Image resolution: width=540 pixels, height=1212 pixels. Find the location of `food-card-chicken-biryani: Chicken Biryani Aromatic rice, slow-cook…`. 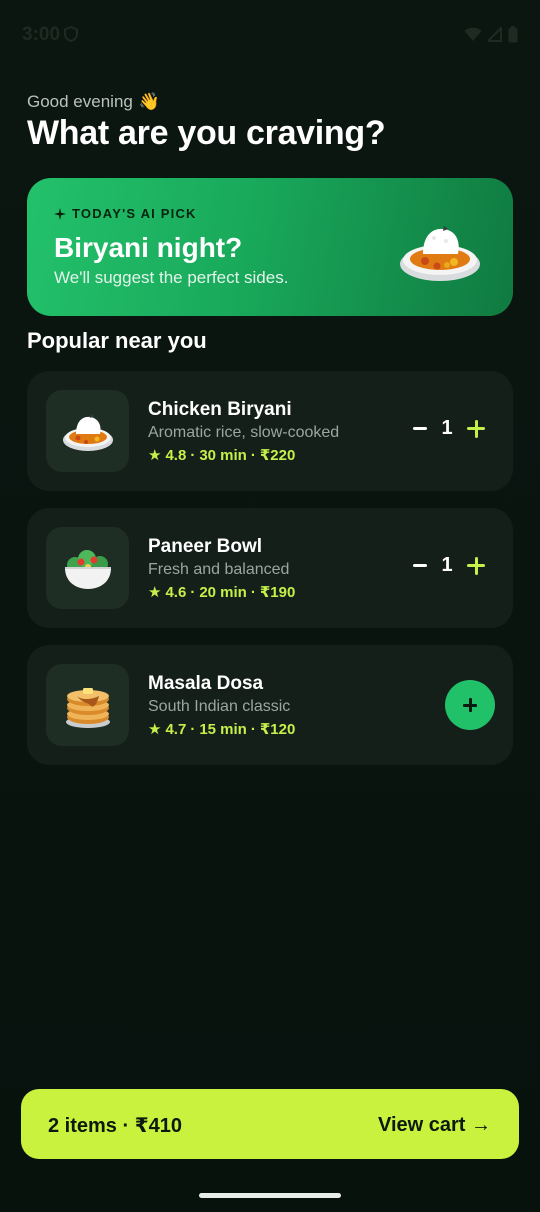

food-card-chicken-biryani: Chicken Biryani Aromatic rice, slow-cook… is located at coordinates (270, 431).